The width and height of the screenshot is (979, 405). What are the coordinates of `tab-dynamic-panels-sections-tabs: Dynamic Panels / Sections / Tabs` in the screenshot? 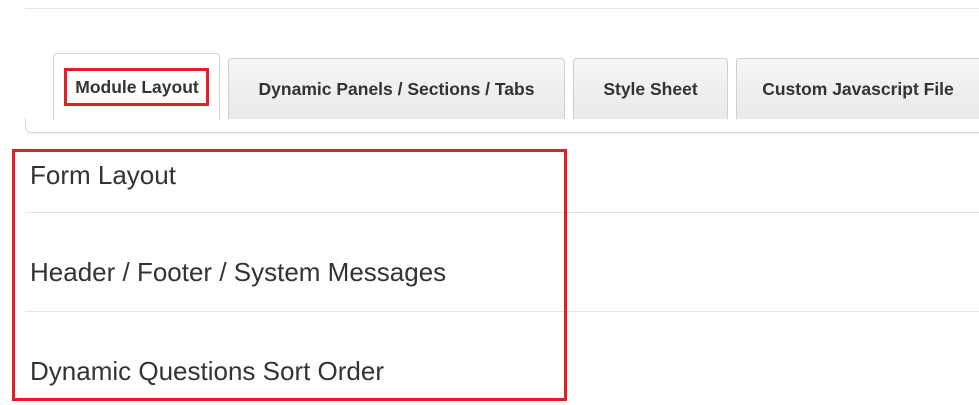 It's located at (396, 88).